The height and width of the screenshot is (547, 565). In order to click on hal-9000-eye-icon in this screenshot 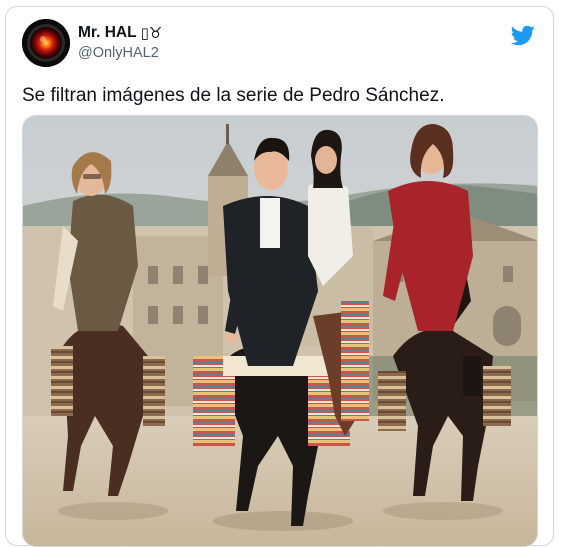, I will do `click(46, 43)`.